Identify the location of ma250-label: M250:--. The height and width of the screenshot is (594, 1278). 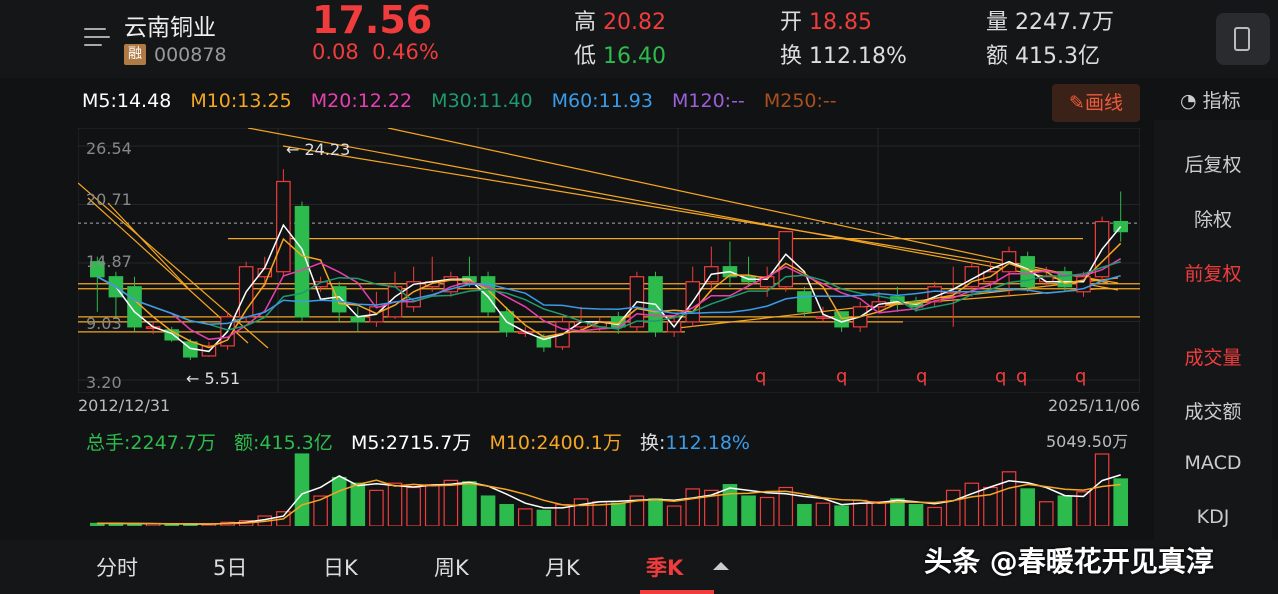
(800, 101).